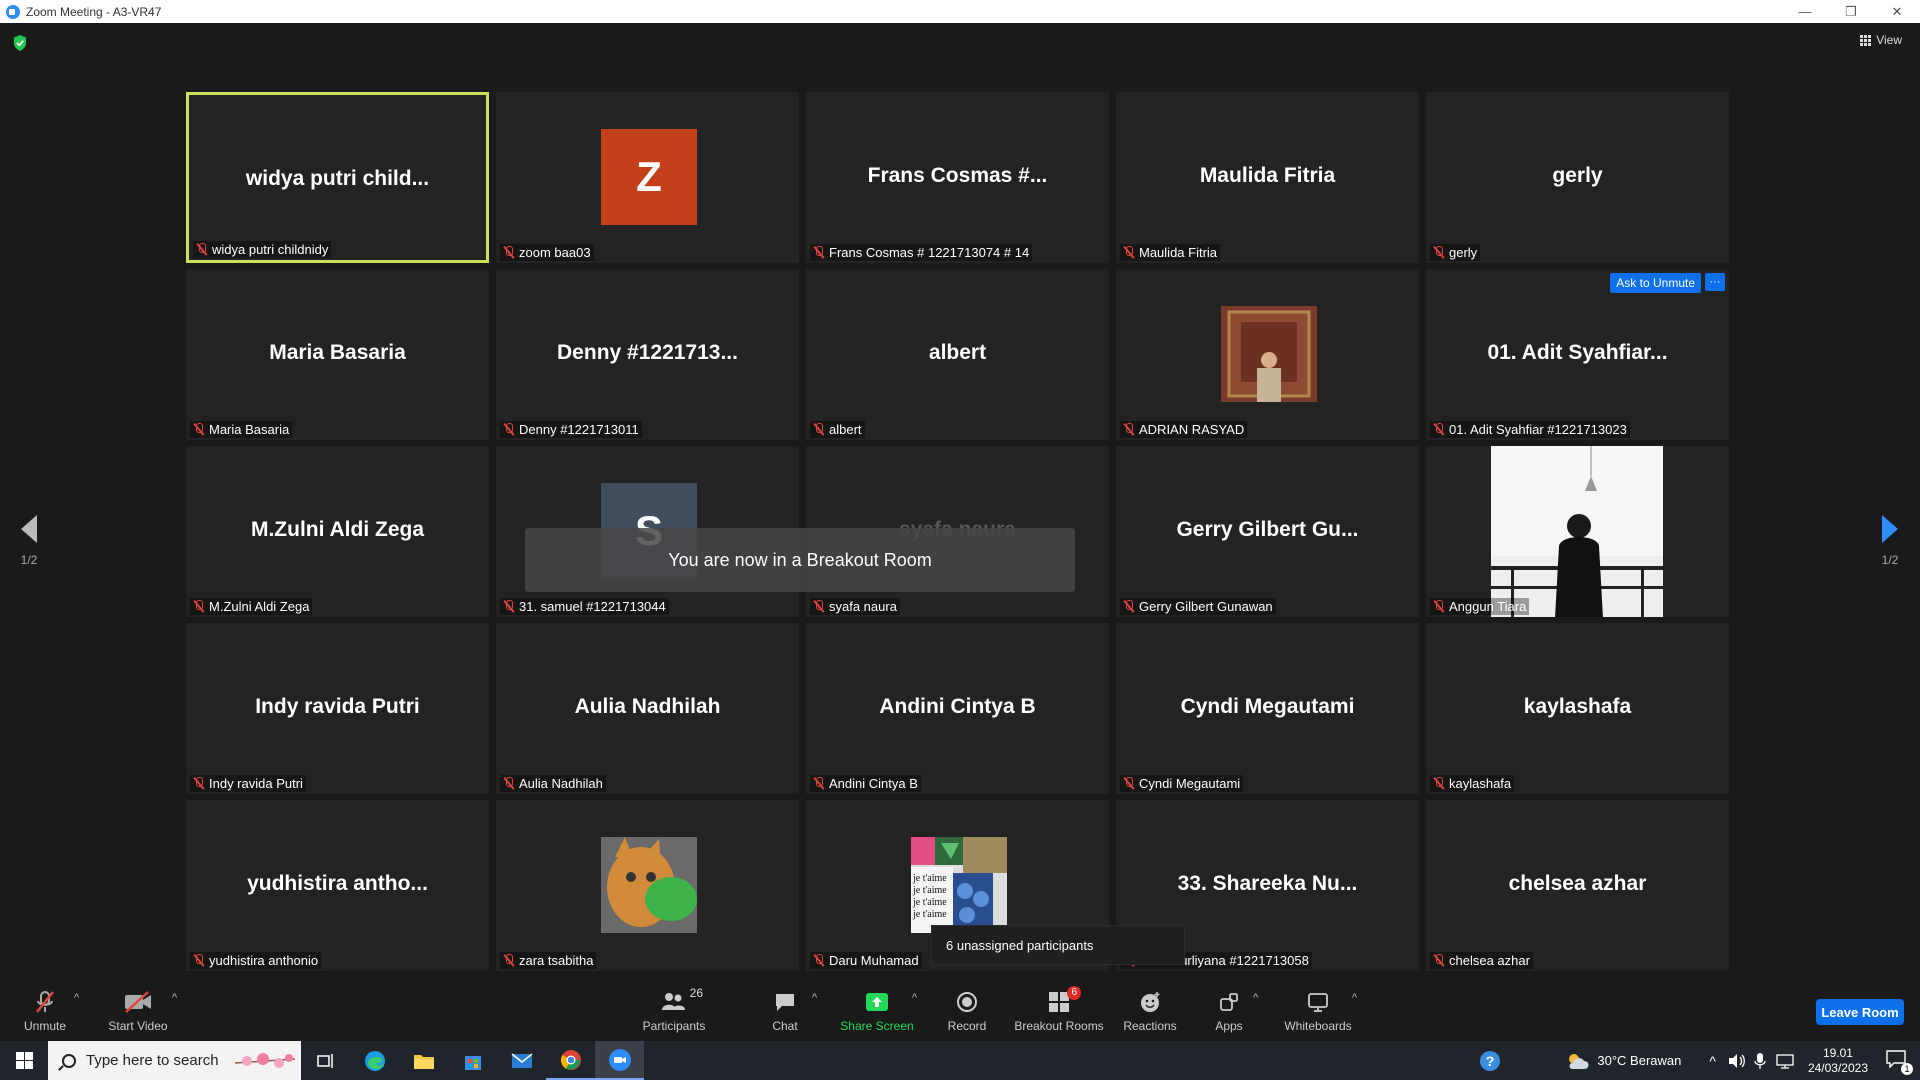 This screenshot has width=1920, height=1080. What do you see at coordinates (251, 606) in the screenshot?
I see `participant-name-label: M.Zulni Aldi Zega` at bounding box center [251, 606].